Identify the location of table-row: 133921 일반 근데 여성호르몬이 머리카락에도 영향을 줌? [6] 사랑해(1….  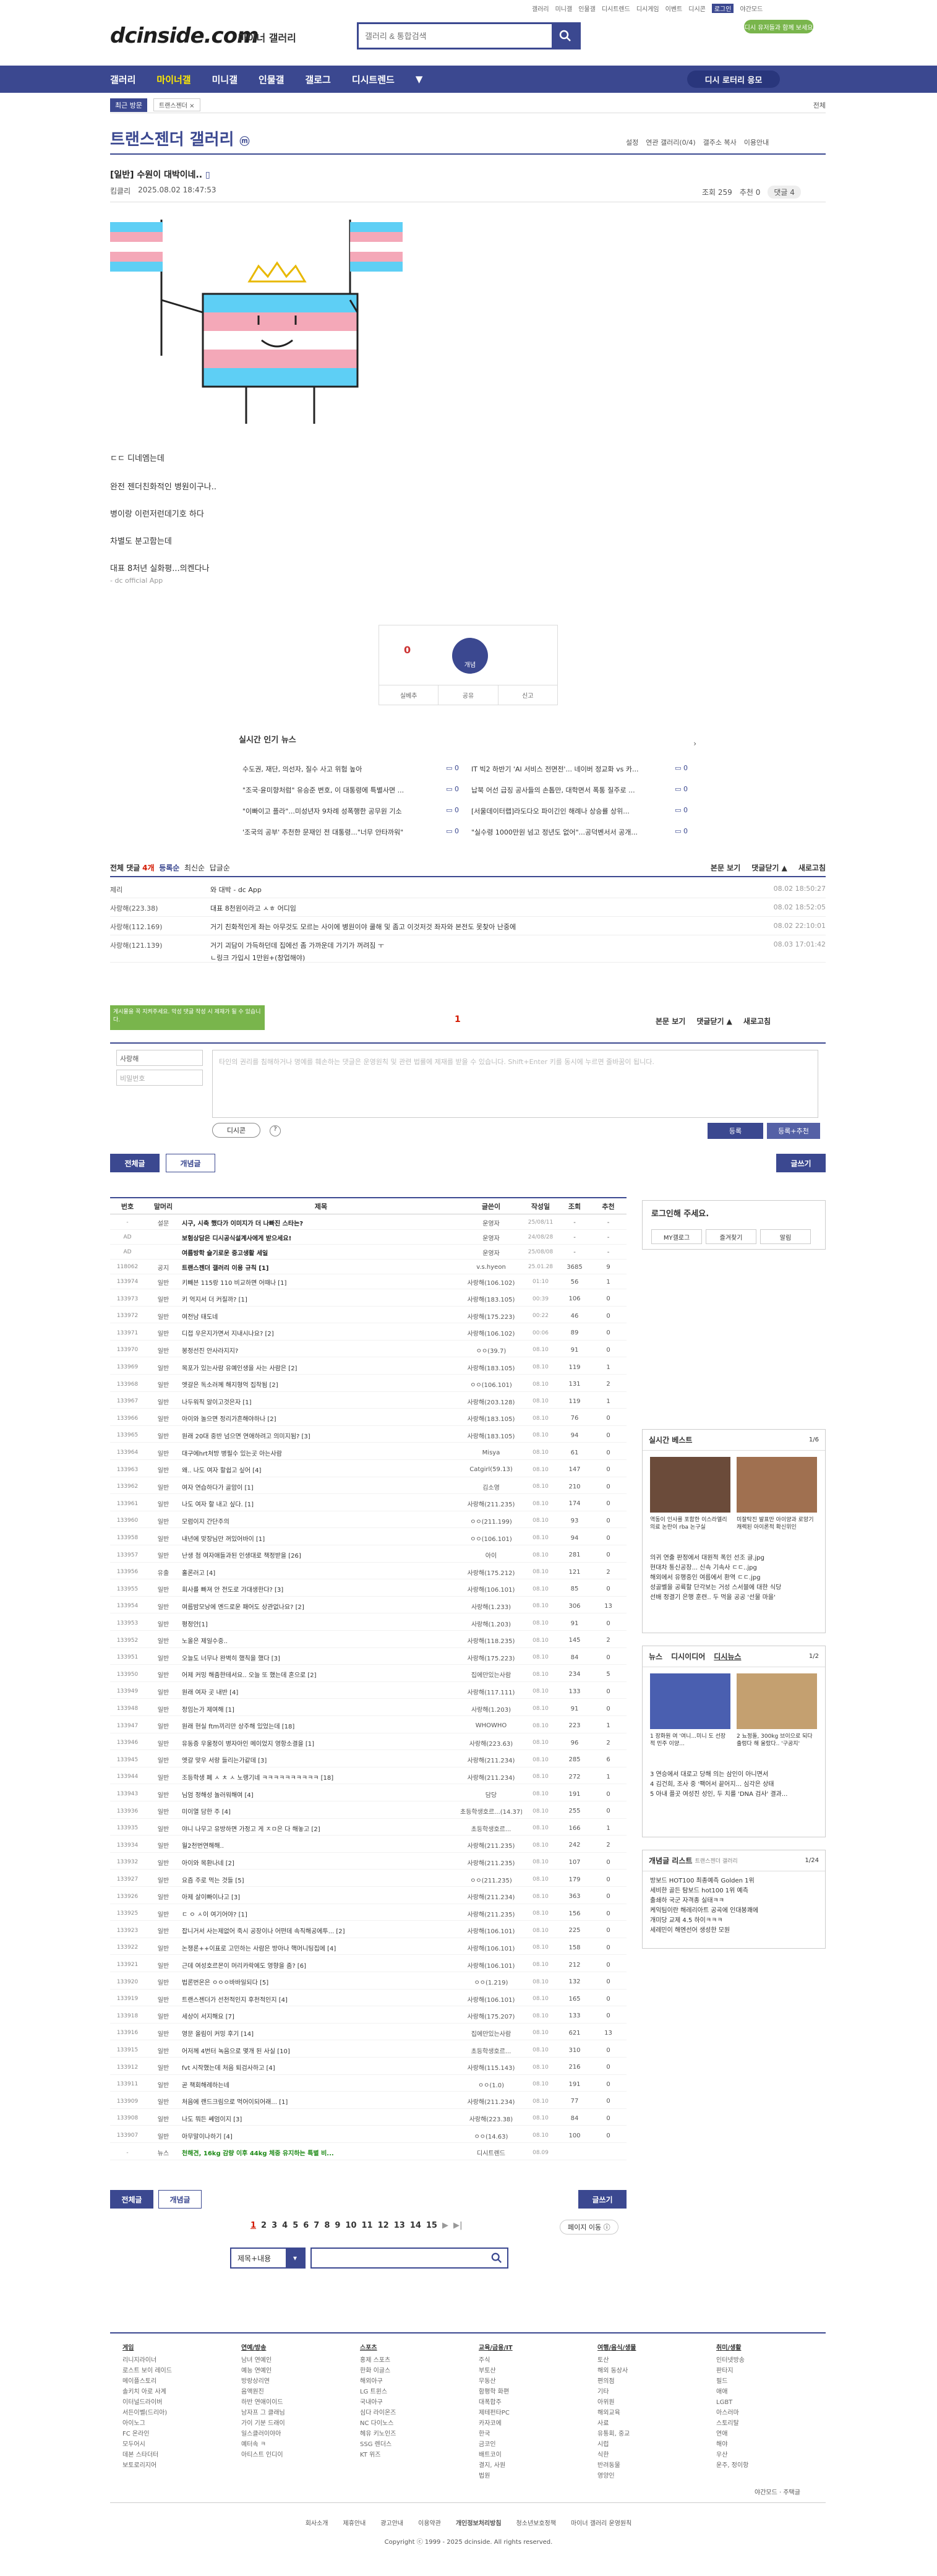
(368, 1965).